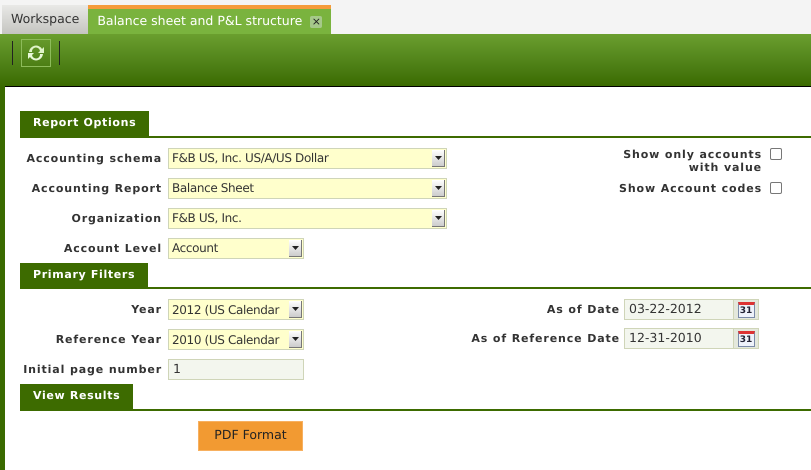 This screenshot has width=811, height=470. What do you see at coordinates (94, 158) in the screenshot?
I see `field-label: Accounting schema` at bounding box center [94, 158].